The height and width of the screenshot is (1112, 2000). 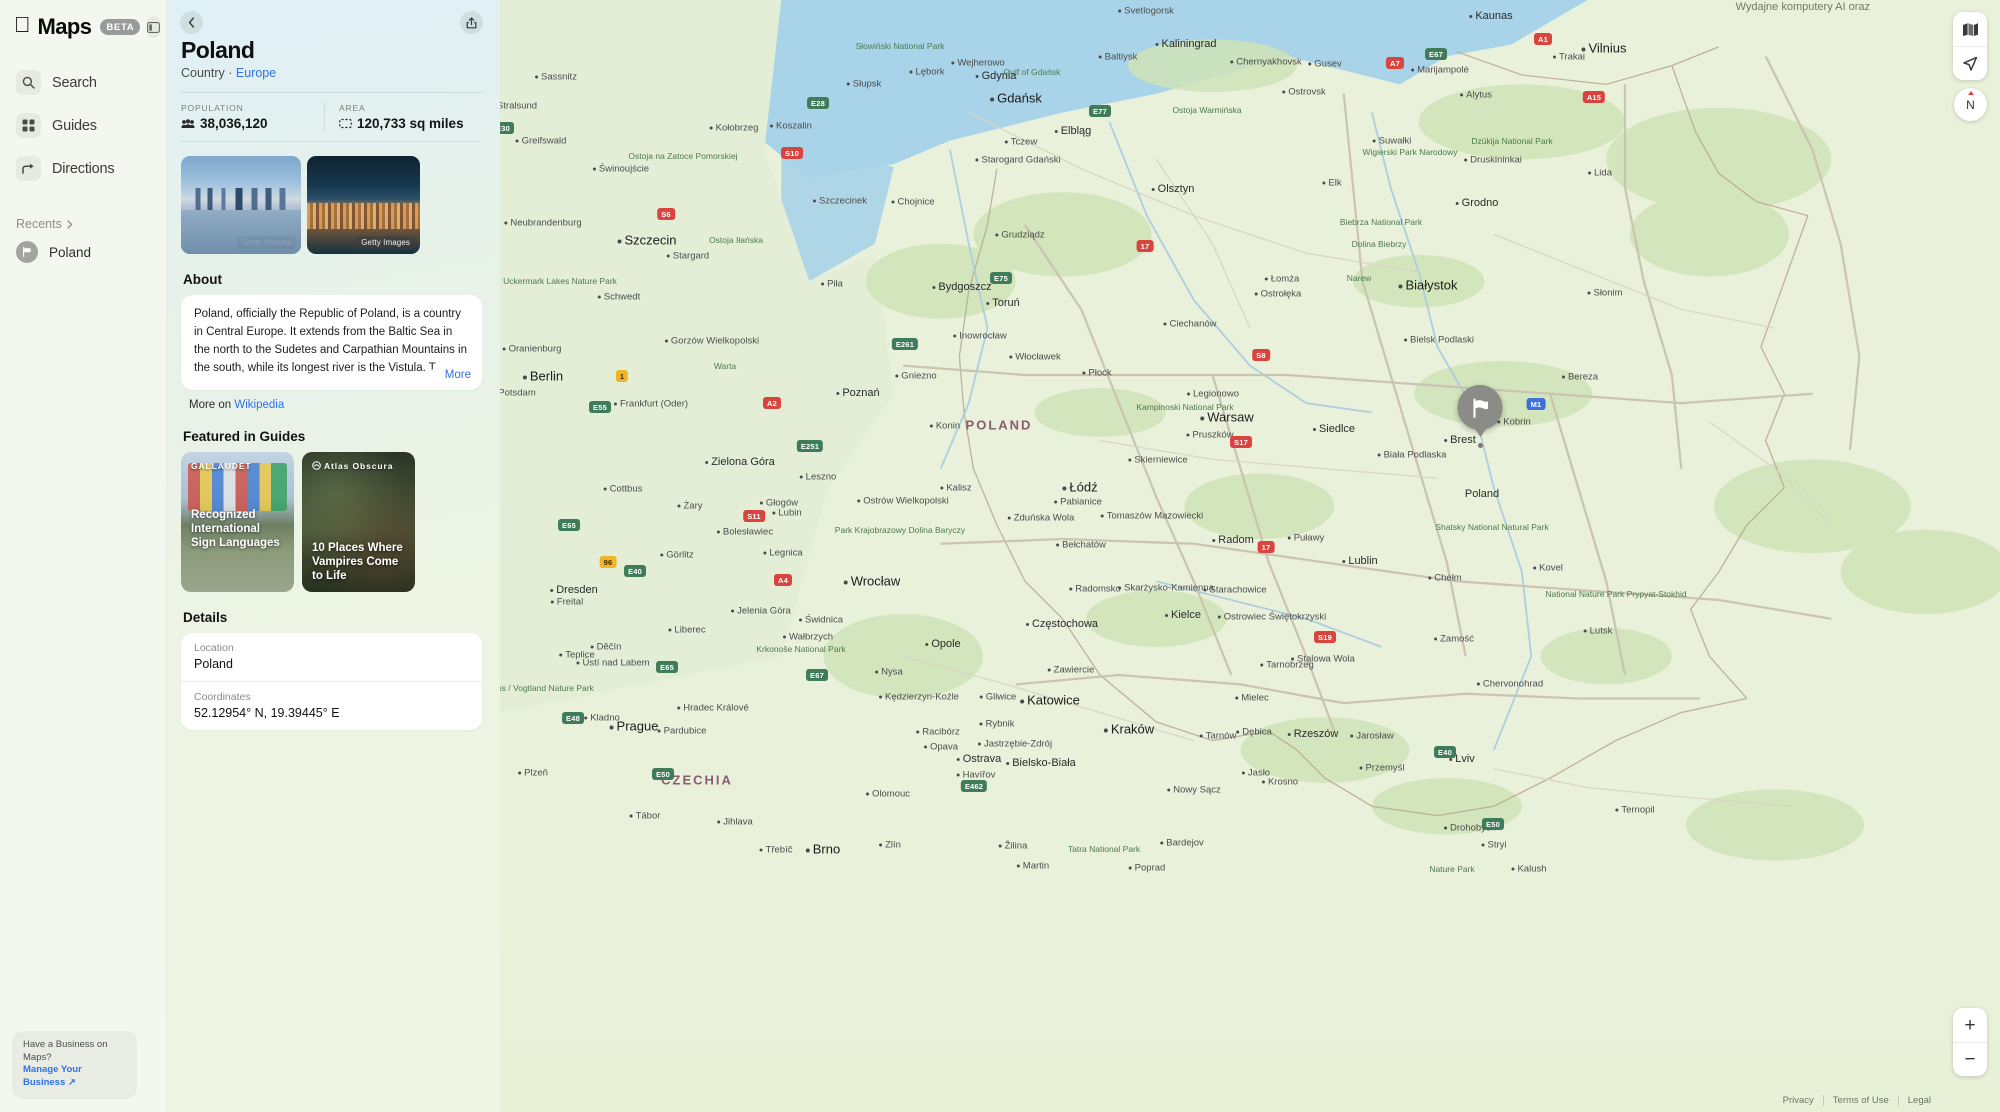 I want to click on business-banner-link: Manage Your Business ↗, so click(x=74, y=1077).